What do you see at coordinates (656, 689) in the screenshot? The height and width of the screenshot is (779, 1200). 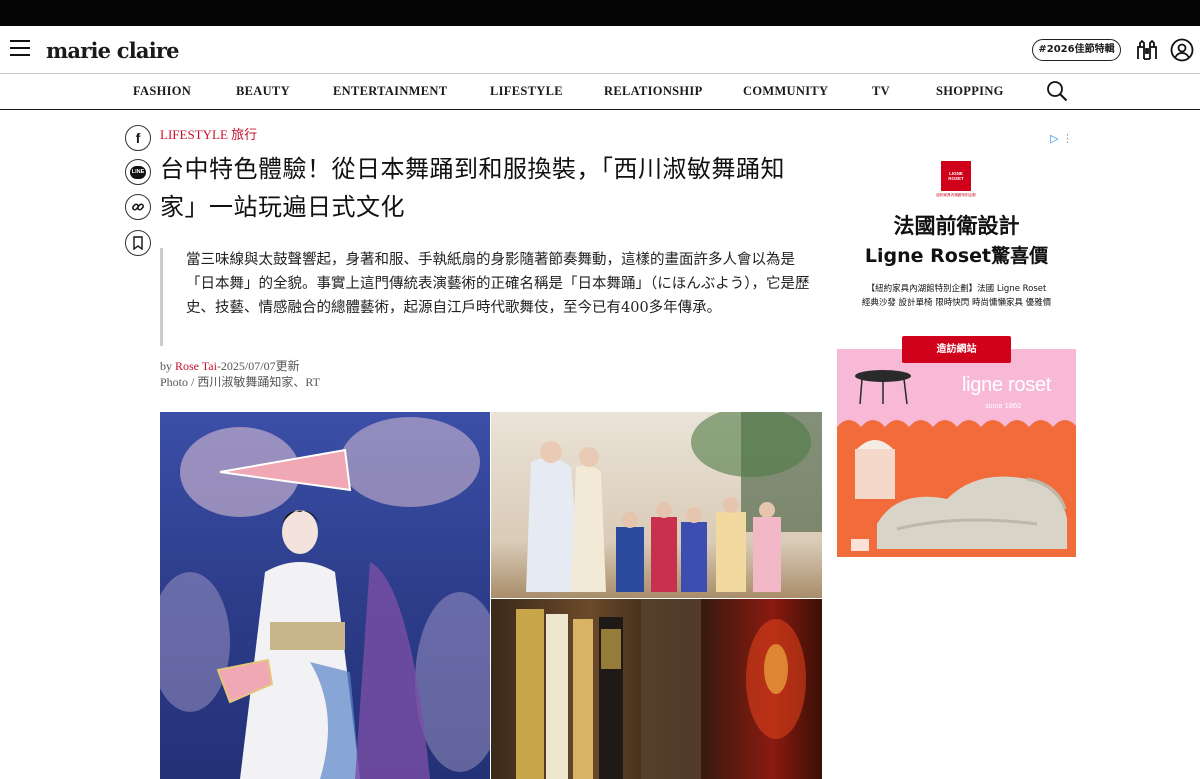 I see `photo-kimono-display` at bounding box center [656, 689].